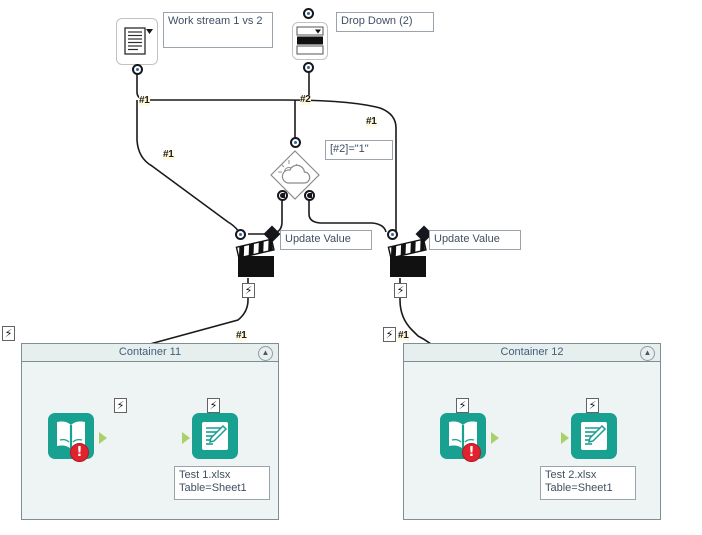 The width and height of the screenshot is (702, 535). Describe the element at coordinates (385, 22) in the screenshot. I see `drop-down-label: Drop Down (2)` at that location.